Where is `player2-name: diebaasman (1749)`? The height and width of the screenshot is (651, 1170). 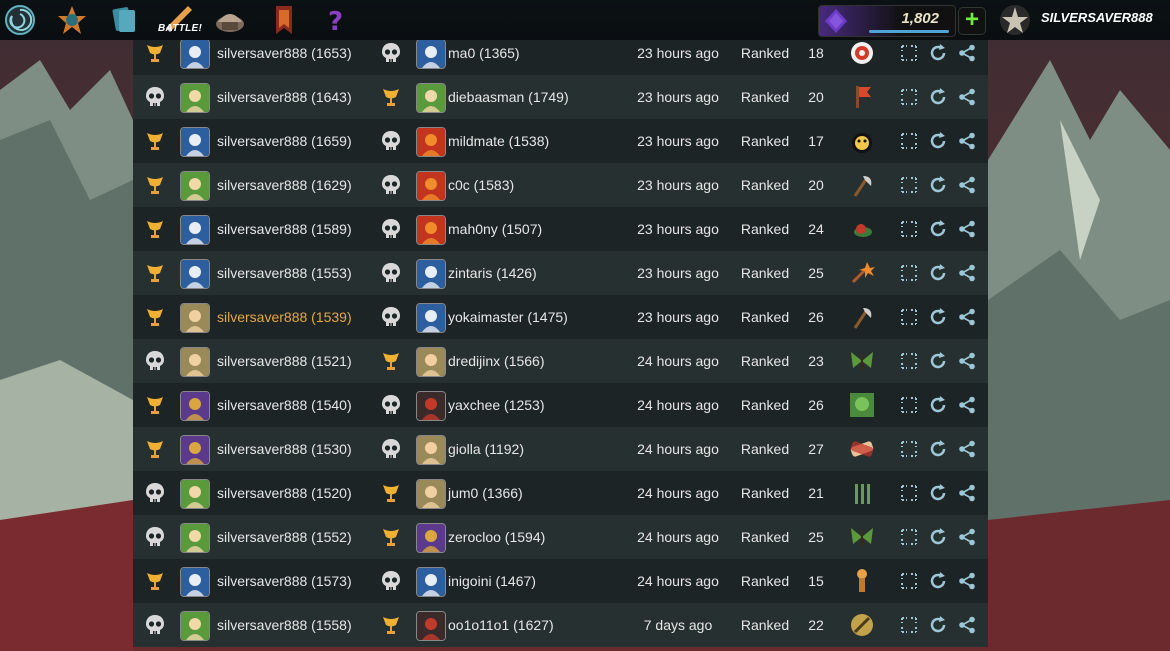
player2-name: diebaasman (1749) is located at coordinates (508, 97).